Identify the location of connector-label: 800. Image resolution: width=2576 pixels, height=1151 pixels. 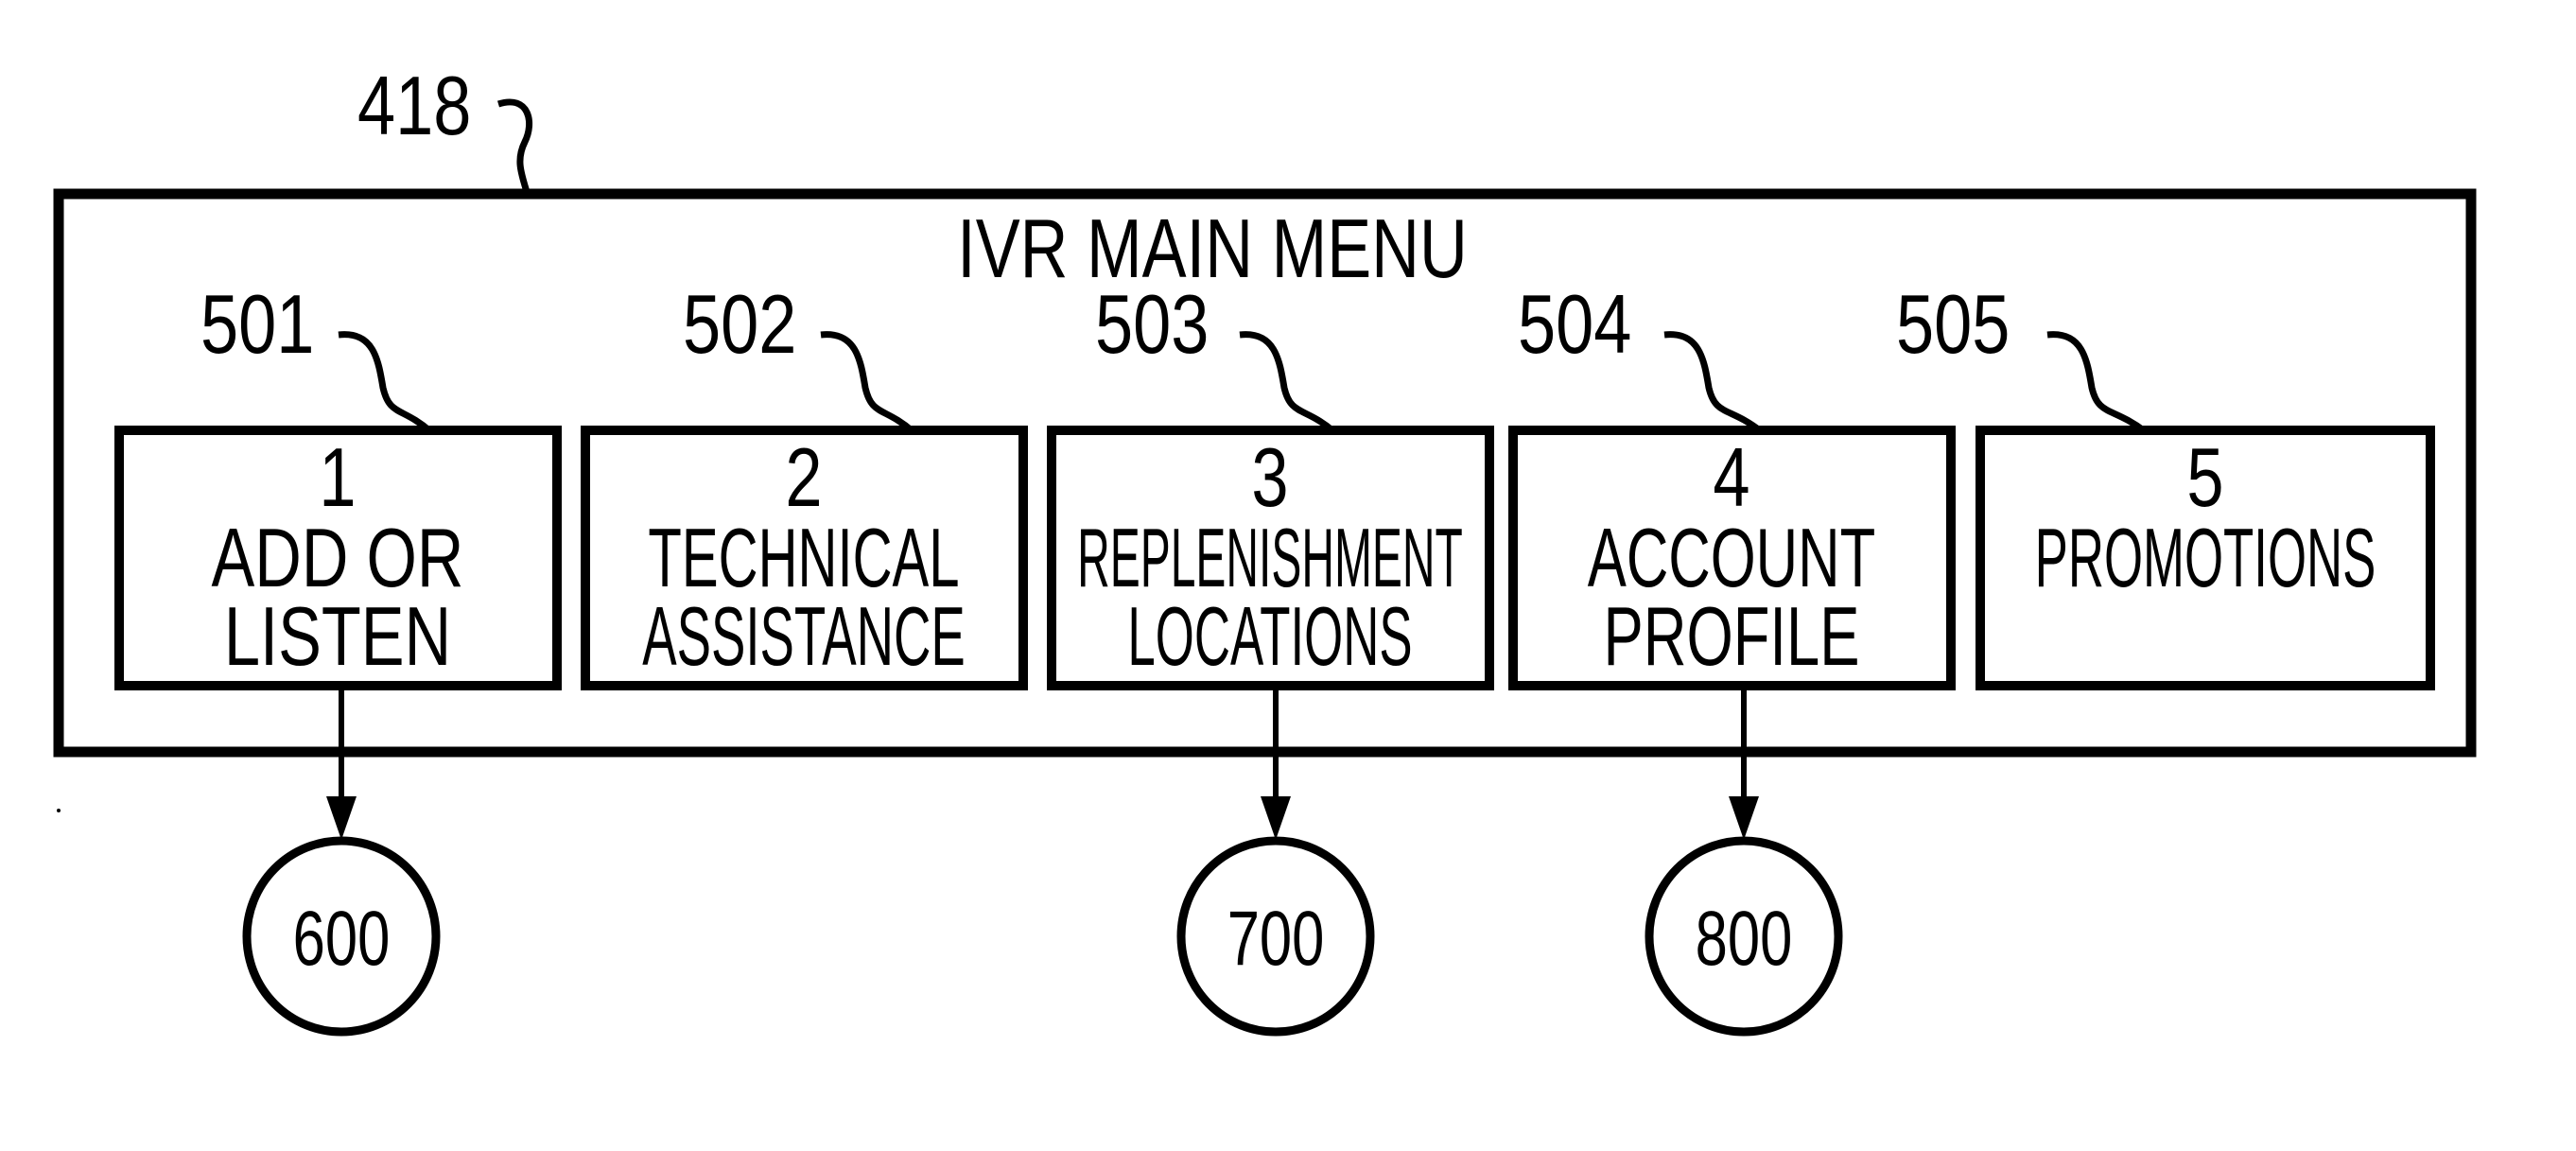
(1744, 938).